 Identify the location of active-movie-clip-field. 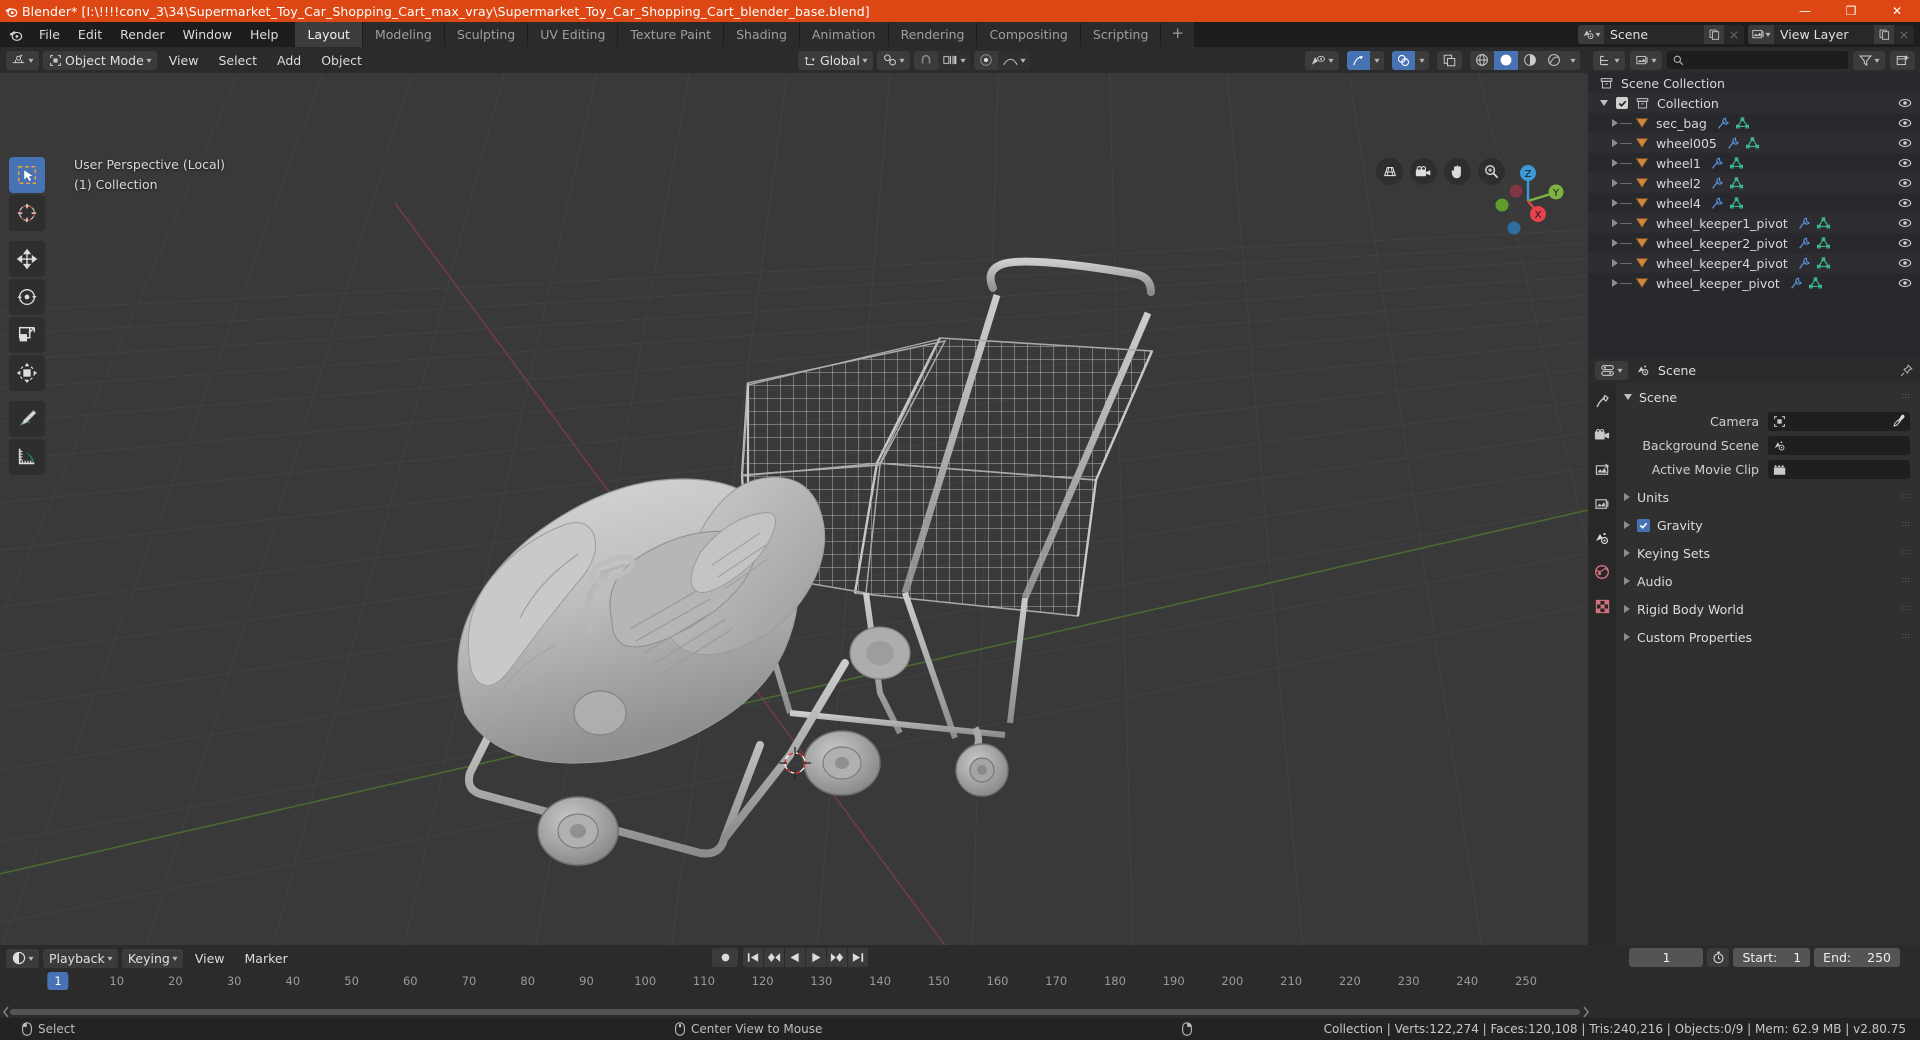
(1839, 469).